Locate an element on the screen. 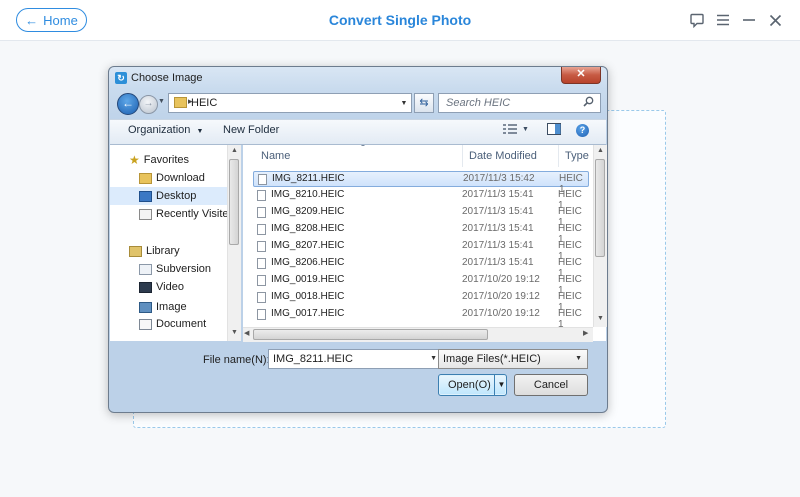  search-input: Search HEIC is located at coordinates (519, 103).